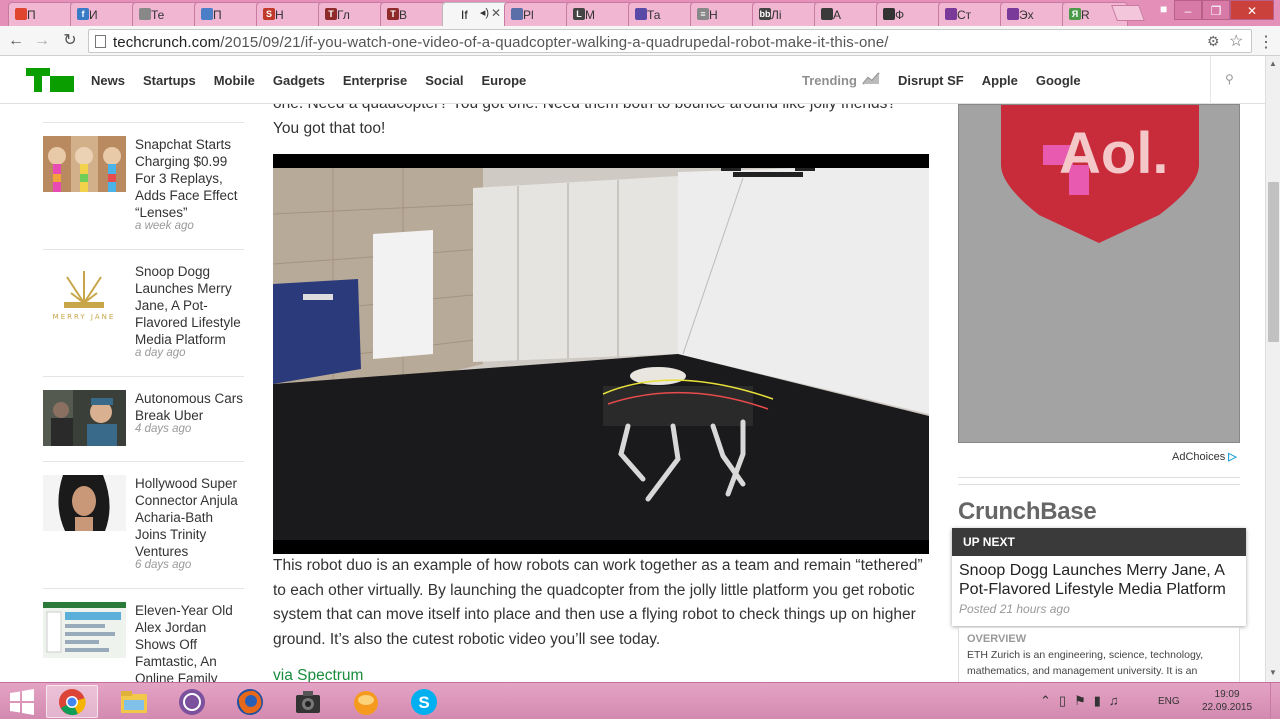 The width and height of the screenshot is (1280, 719). Describe the element at coordinates (289, 14) in the screenshot. I see `browser-tab: SН` at that location.